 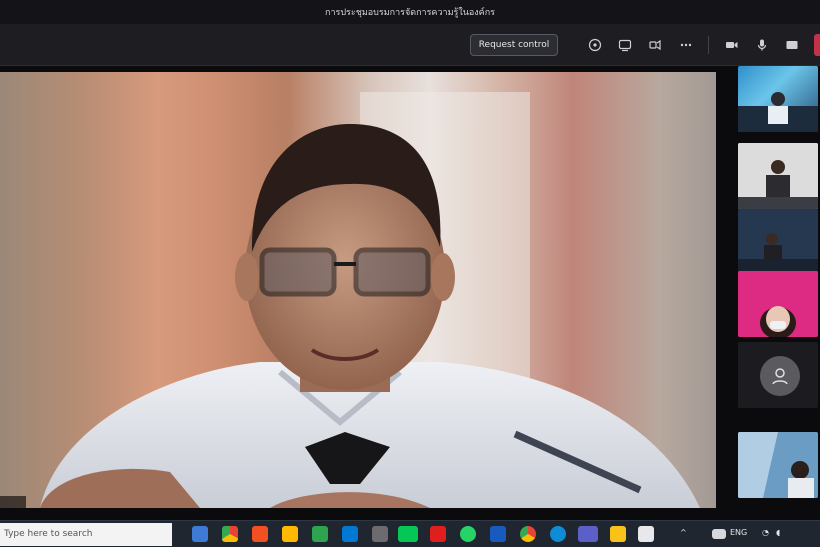 What do you see at coordinates (817, 45) in the screenshot?
I see `leave-button` at bounding box center [817, 45].